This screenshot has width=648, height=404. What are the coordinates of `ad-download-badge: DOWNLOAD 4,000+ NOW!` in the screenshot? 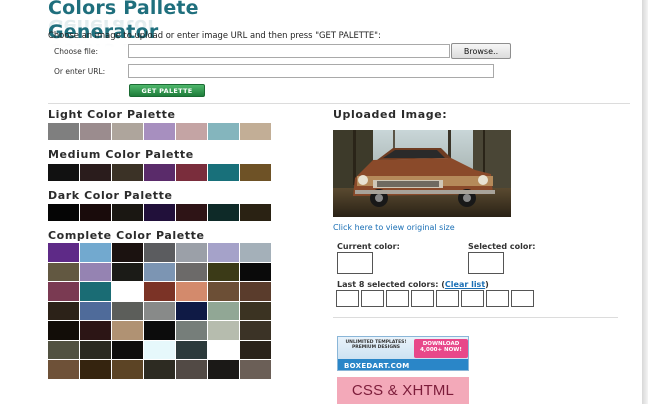 It's located at (441, 348).